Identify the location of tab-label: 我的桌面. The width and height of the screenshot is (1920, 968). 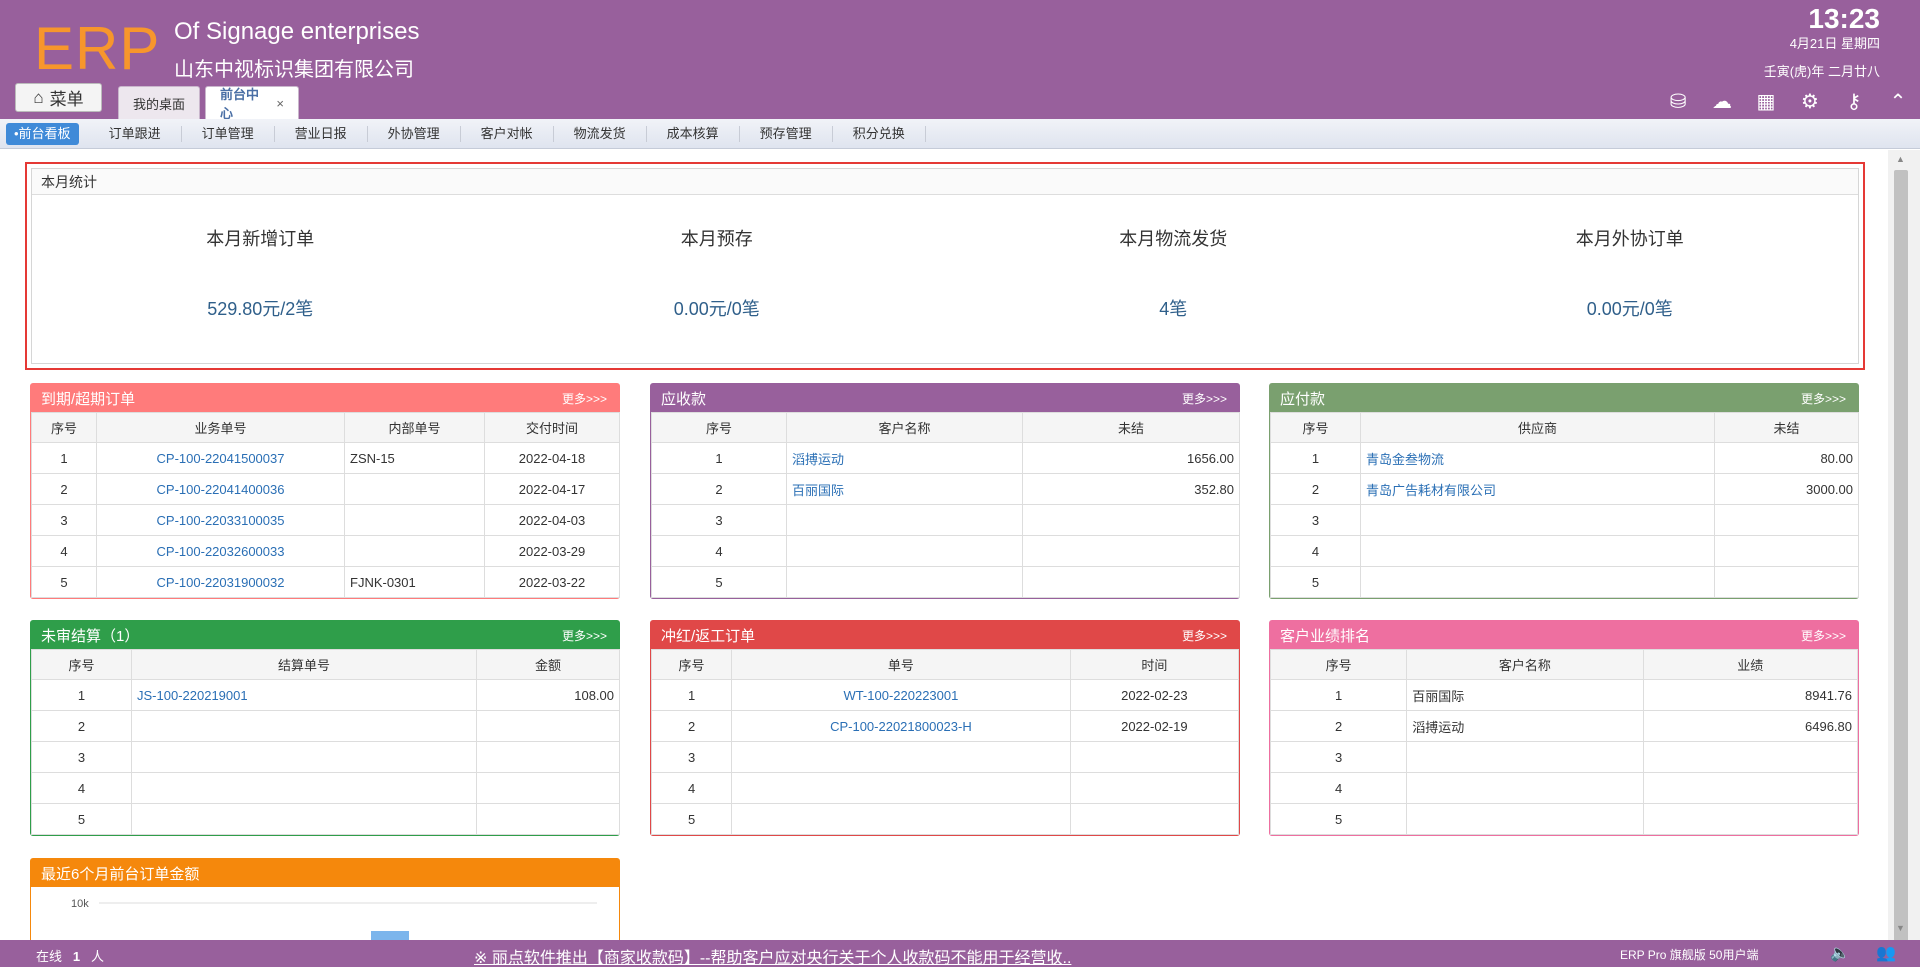
(159, 104).